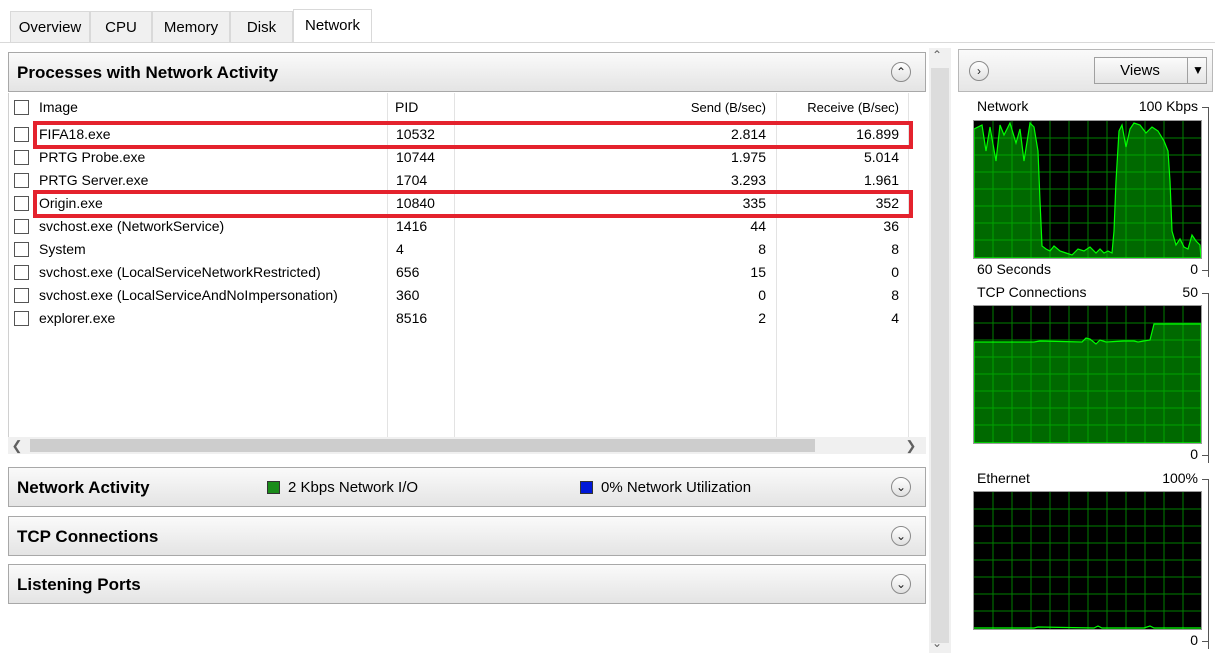  Describe the element at coordinates (408, 295) in the screenshot. I see `process-pid: 360` at that location.